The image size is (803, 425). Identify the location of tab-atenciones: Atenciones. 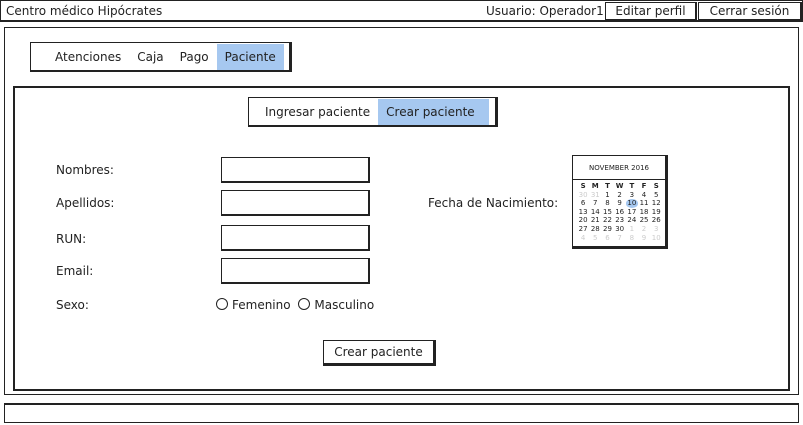
(88, 57).